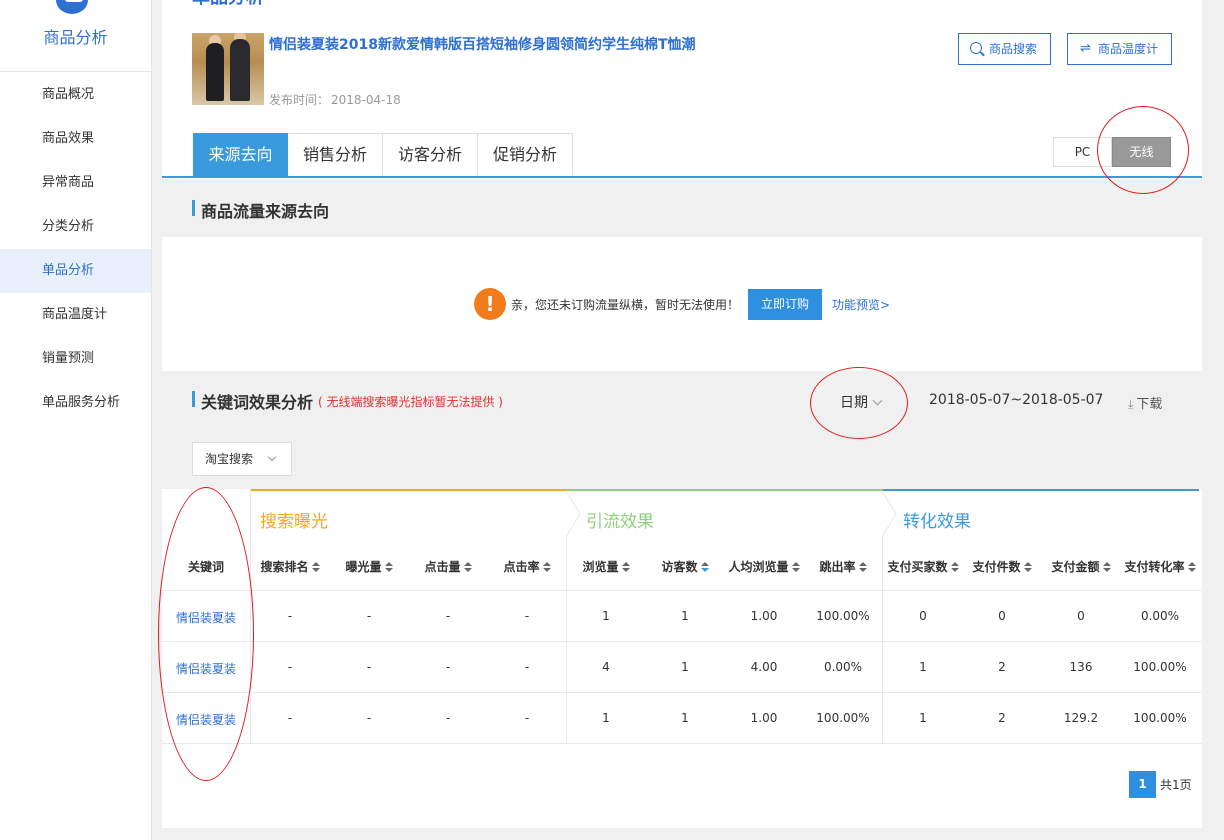 The width and height of the screenshot is (1224, 840). What do you see at coordinates (205, 567) in the screenshot?
I see `column-header-label: 关键词` at bounding box center [205, 567].